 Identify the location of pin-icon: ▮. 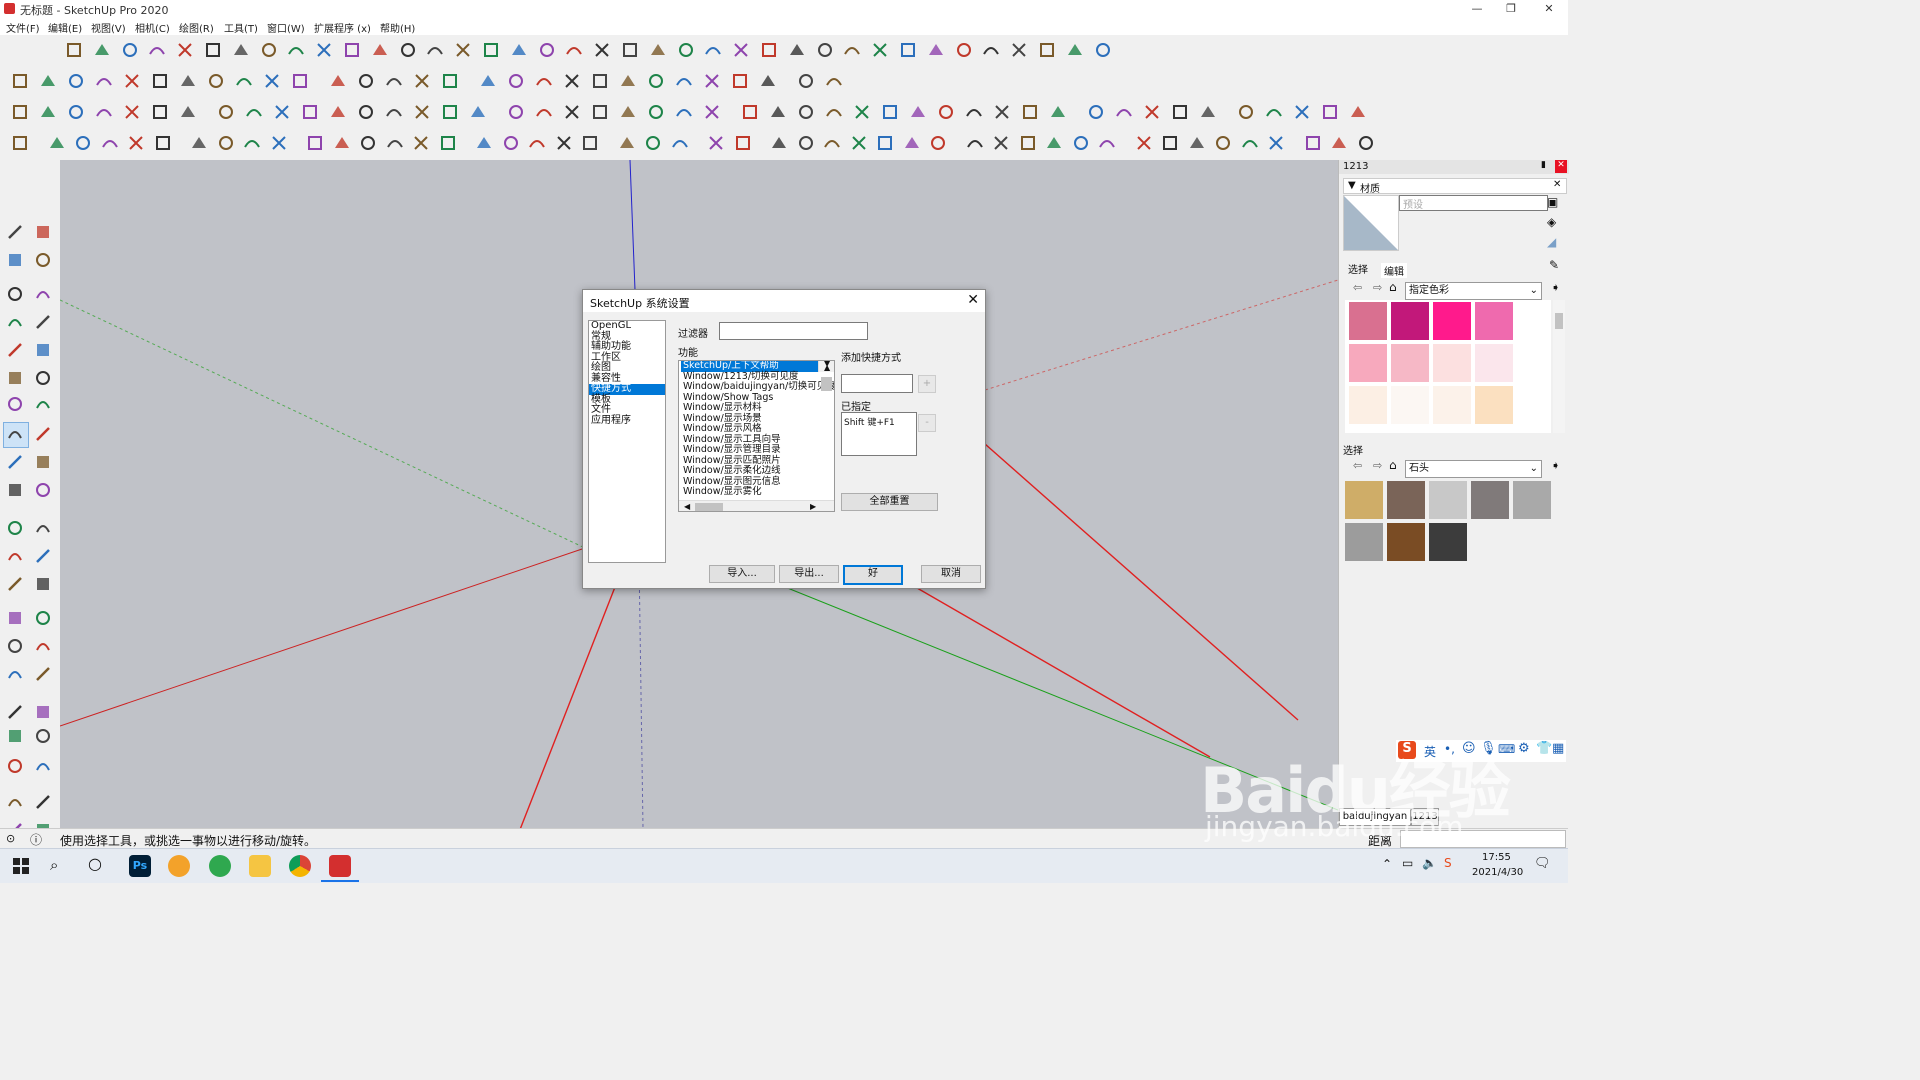
(1543, 165).